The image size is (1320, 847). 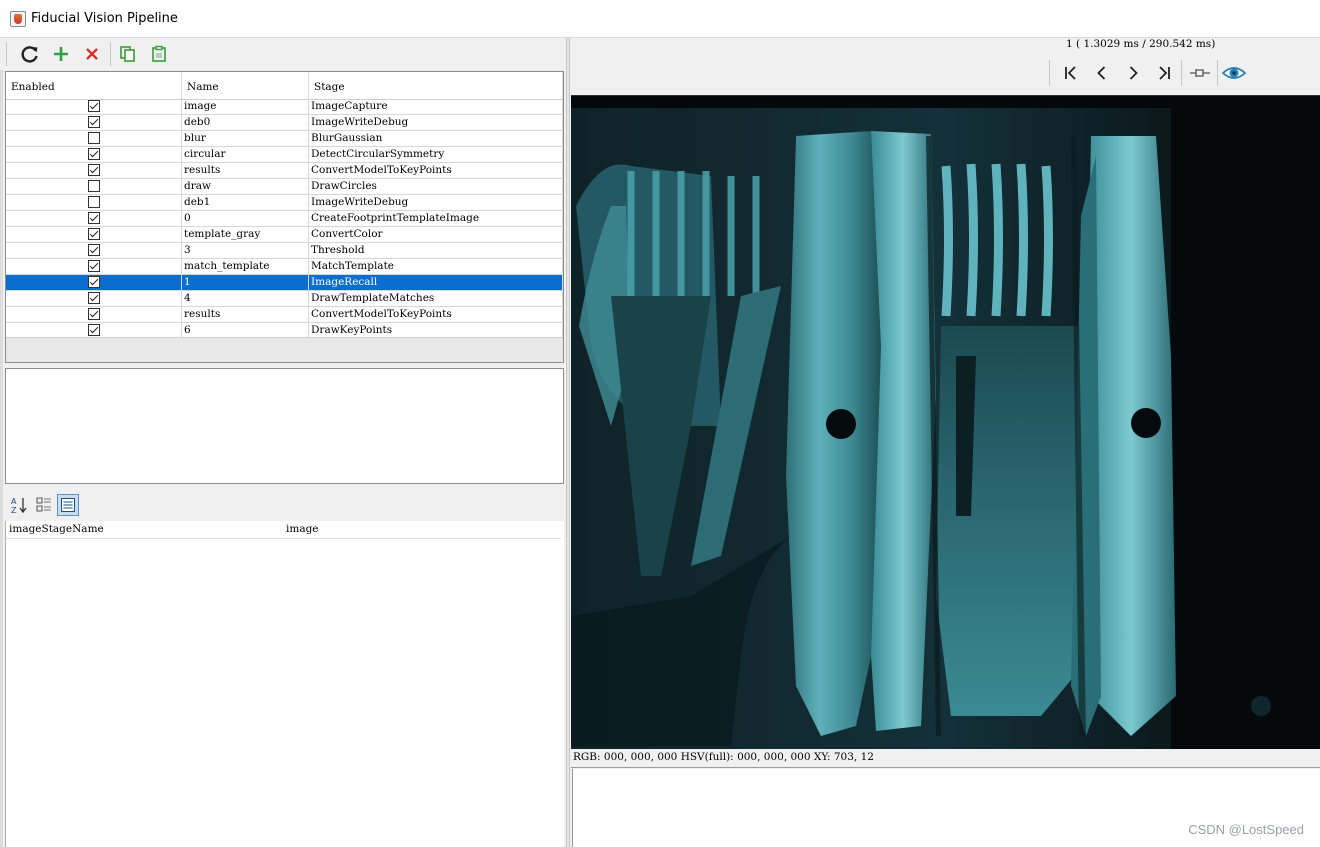 I want to click on stage-name-cell: draw, so click(x=245, y=186).